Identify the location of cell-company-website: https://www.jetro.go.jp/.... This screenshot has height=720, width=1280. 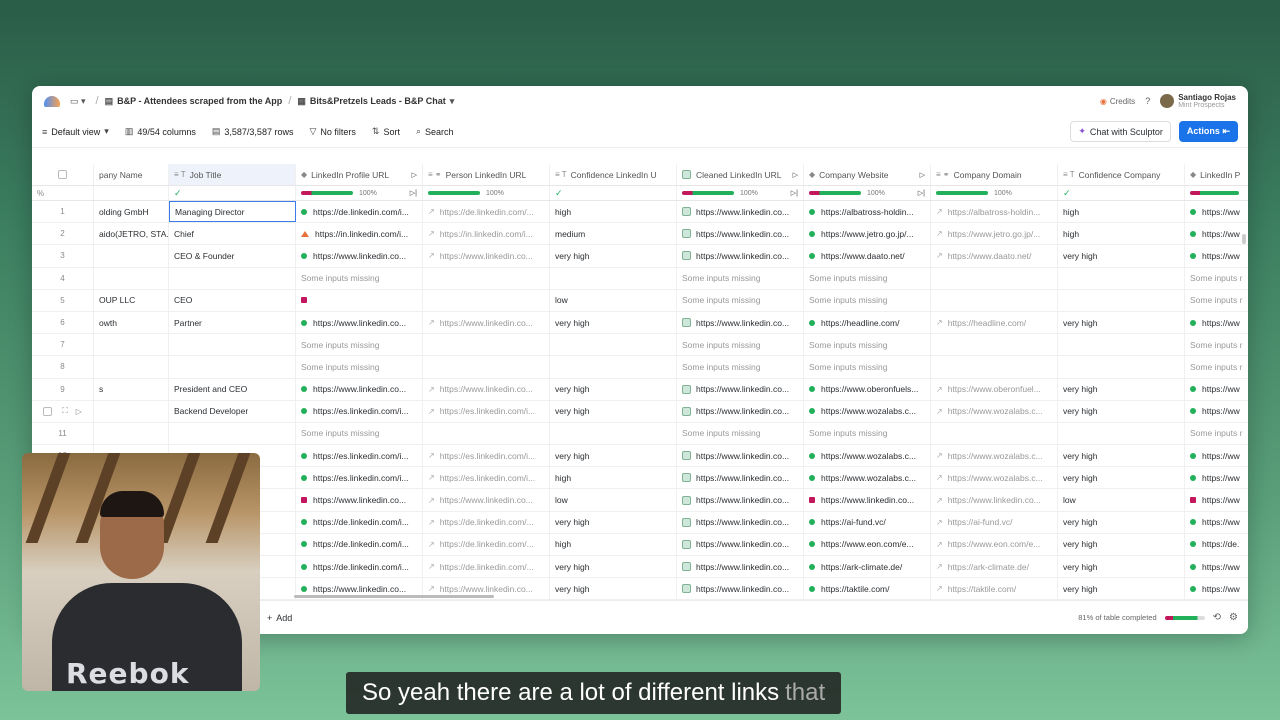
(867, 234).